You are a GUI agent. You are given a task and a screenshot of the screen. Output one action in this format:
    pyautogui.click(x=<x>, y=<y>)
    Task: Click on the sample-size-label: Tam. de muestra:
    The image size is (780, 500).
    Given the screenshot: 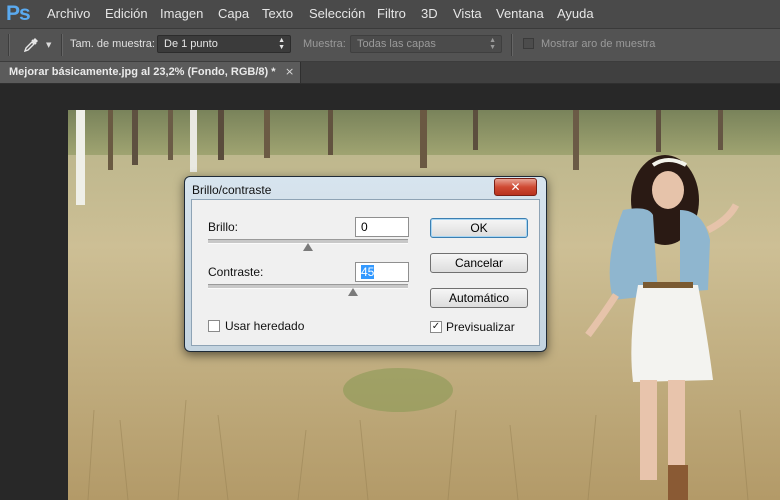 What is the action you would take?
    pyautogui.click(x=112, y=44)
    